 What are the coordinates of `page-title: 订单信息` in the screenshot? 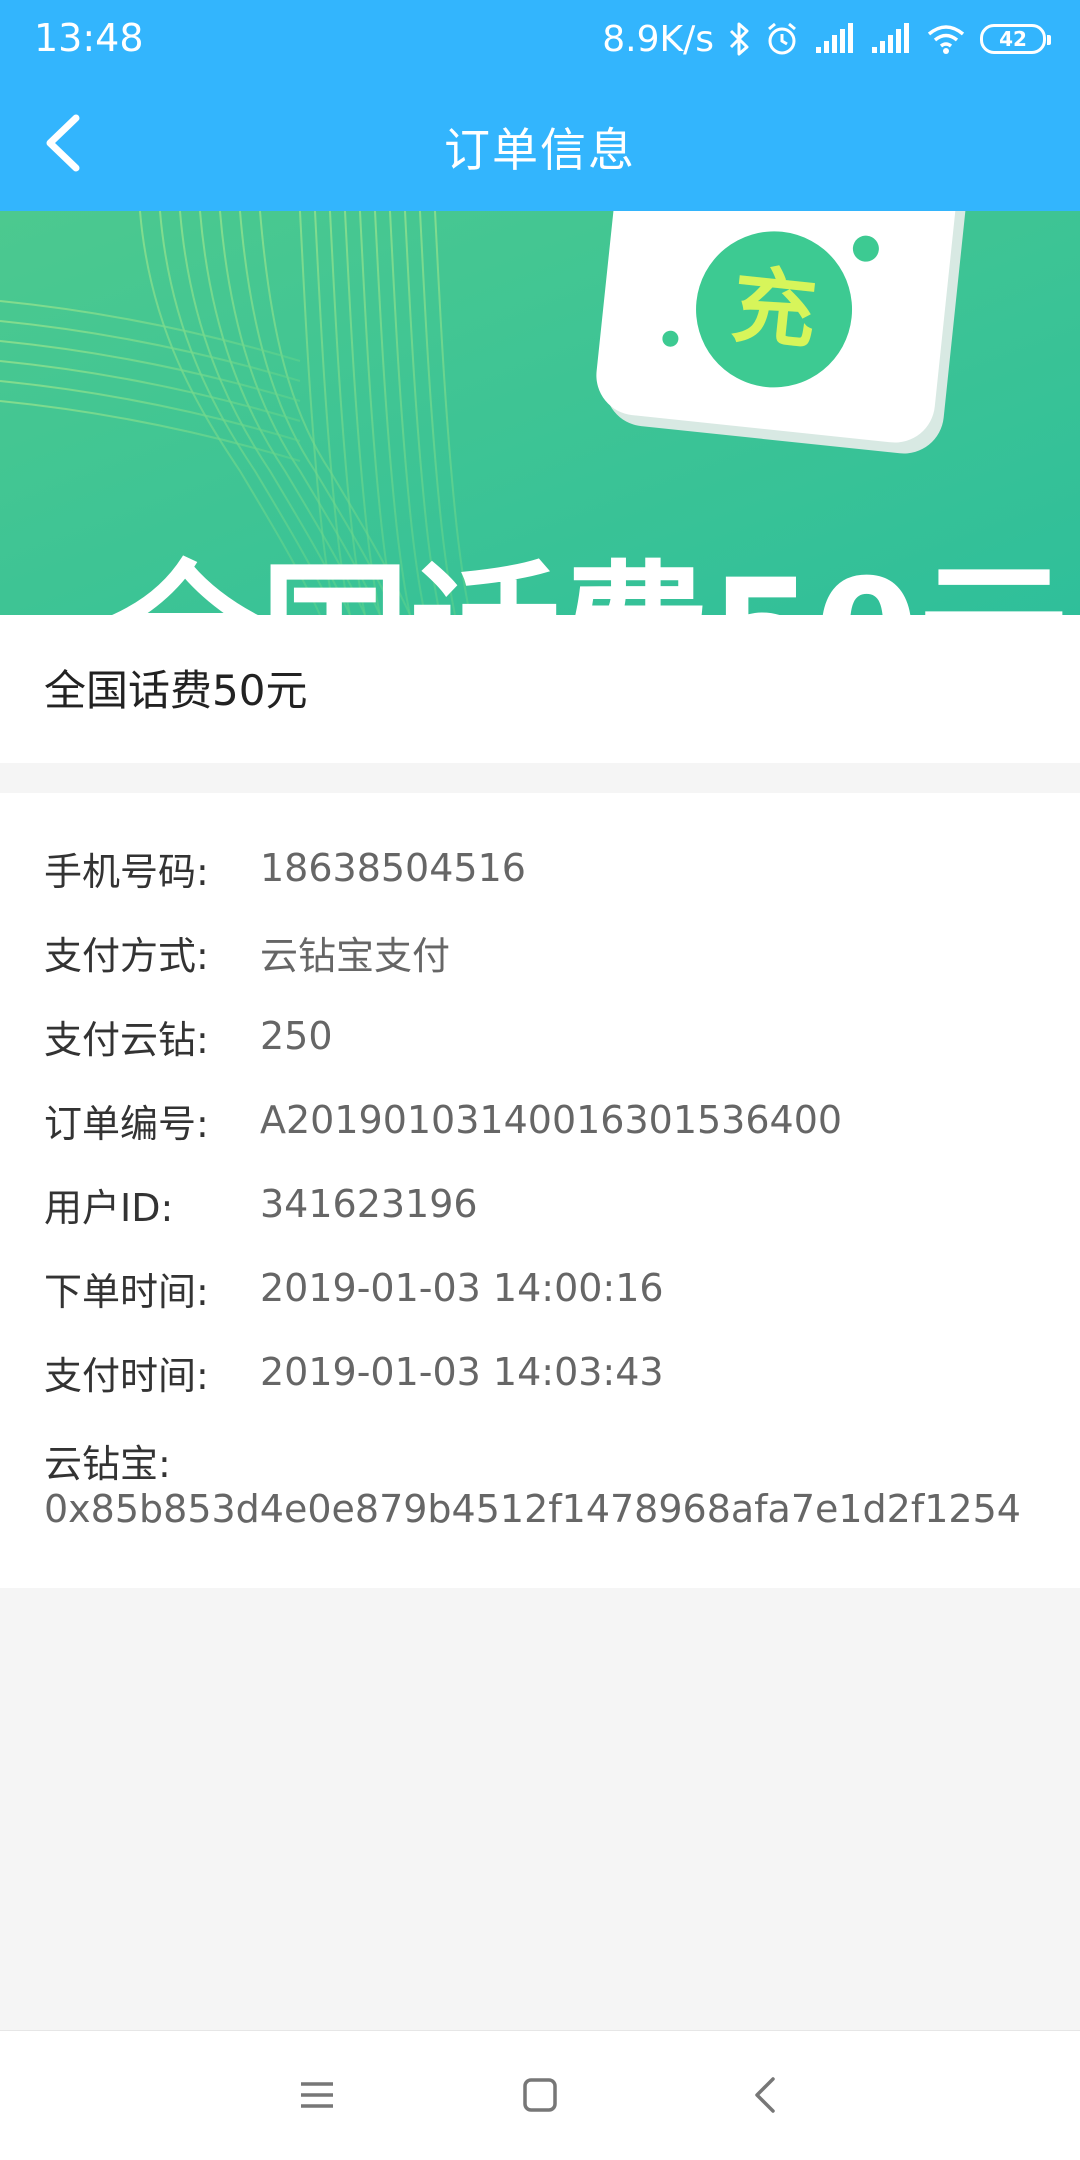 It's located at (540, 150).